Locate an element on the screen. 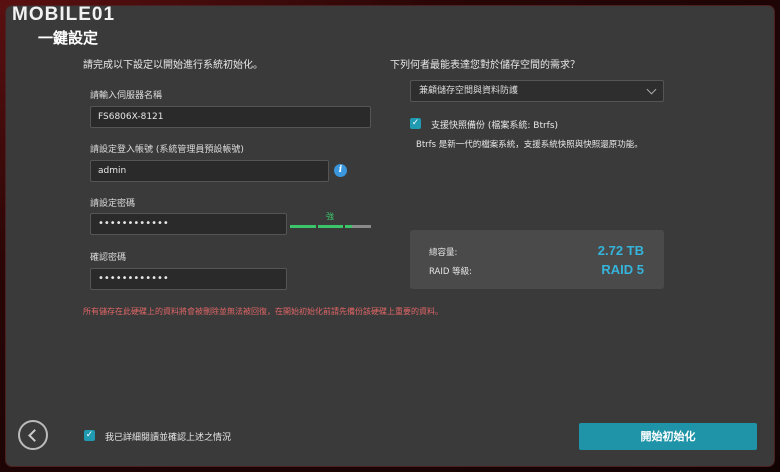  capacity-value: 2.72 TB is located at coordinates (620, 250).